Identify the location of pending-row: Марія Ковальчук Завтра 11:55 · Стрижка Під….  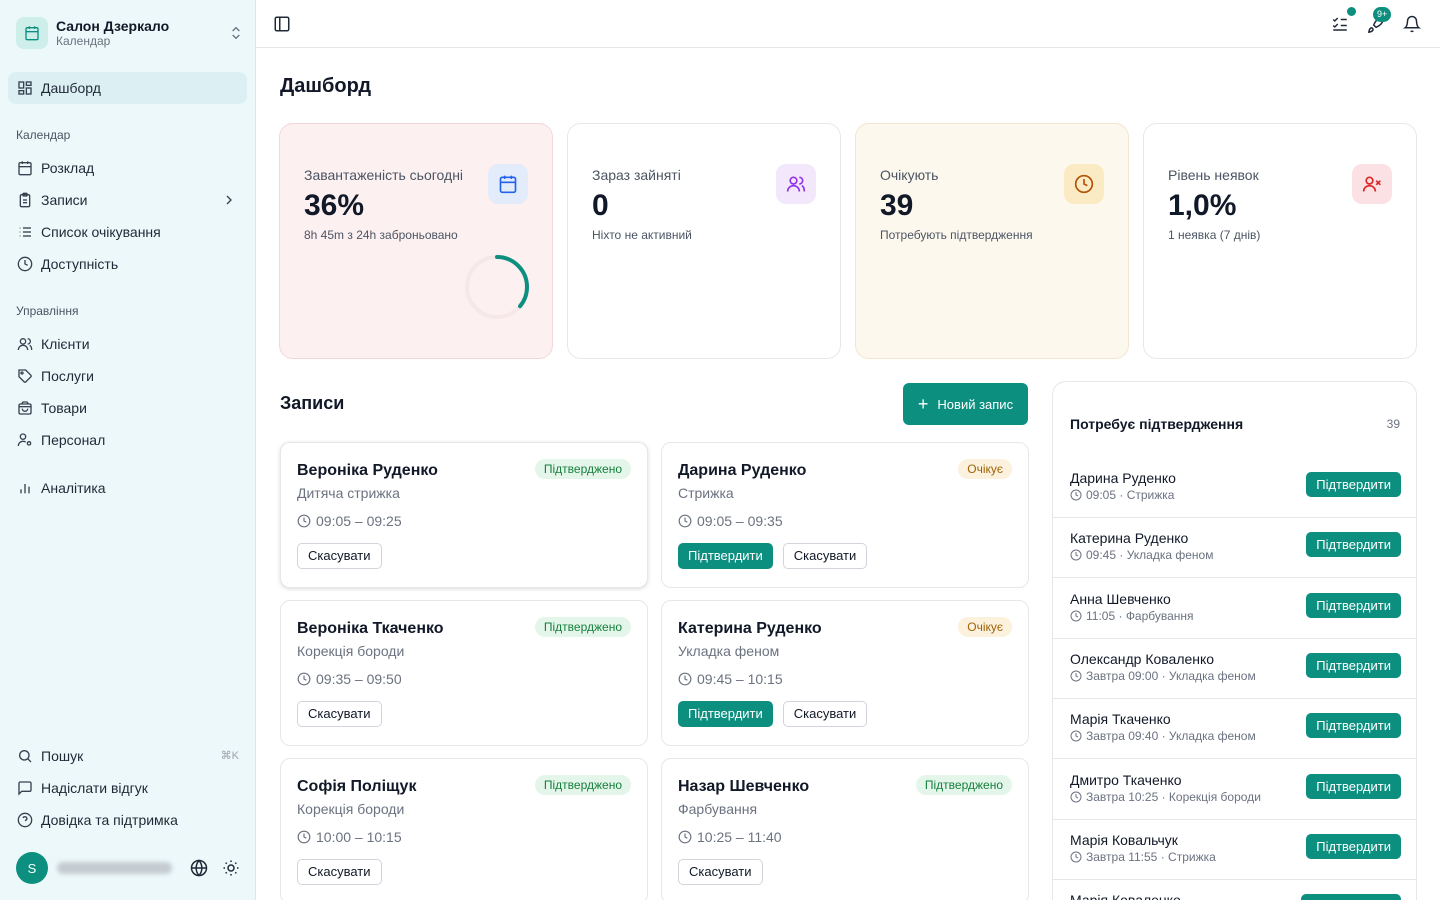
(1234, 850).